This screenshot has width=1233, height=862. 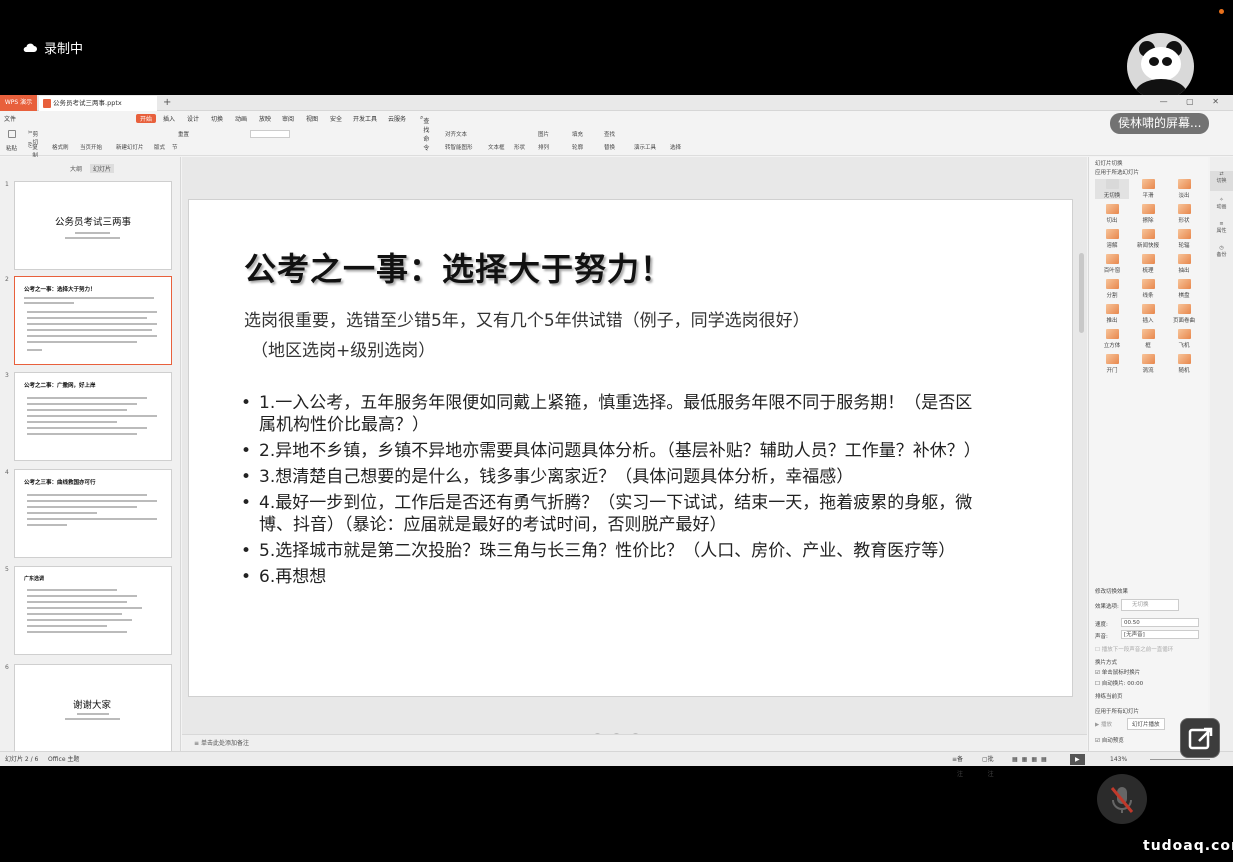 I want to click on paste-icon, so click(x=12, y=135).